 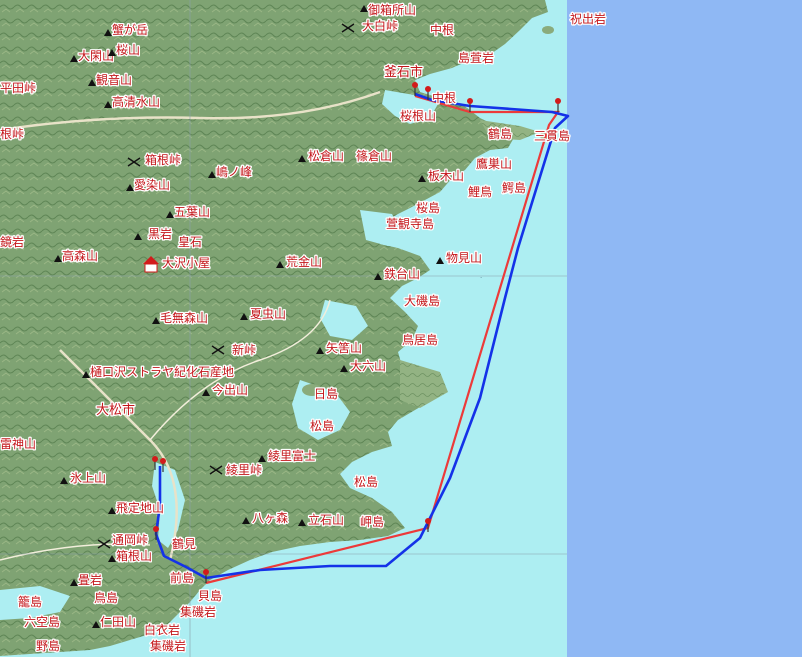 I want to click on label-kamaishi-city: 釜石市, so click(x=403, y=72).